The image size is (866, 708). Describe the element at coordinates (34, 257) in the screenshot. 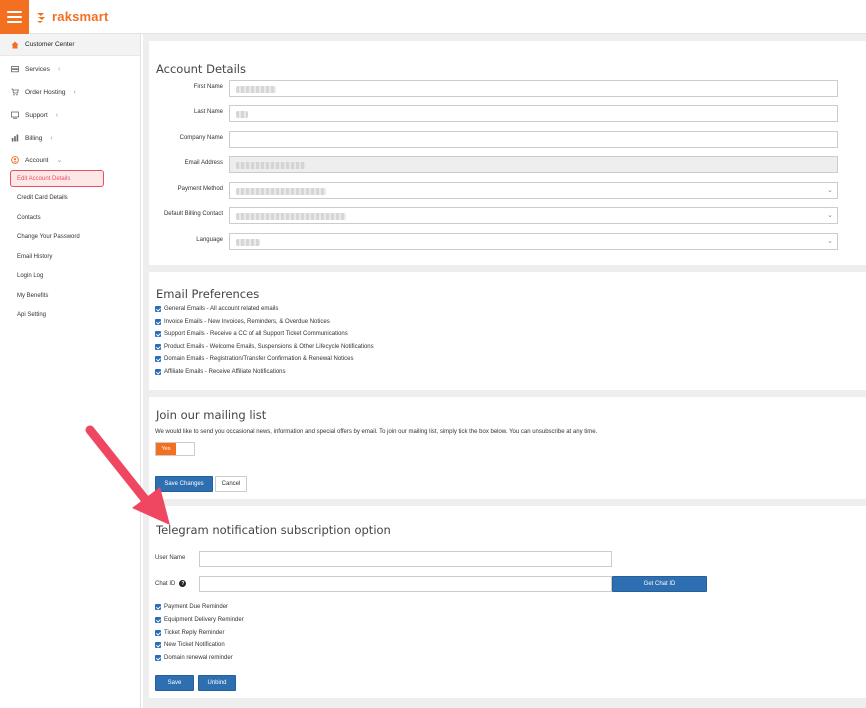

I see `sidebar-subitem-email-history: Email History` at that location.